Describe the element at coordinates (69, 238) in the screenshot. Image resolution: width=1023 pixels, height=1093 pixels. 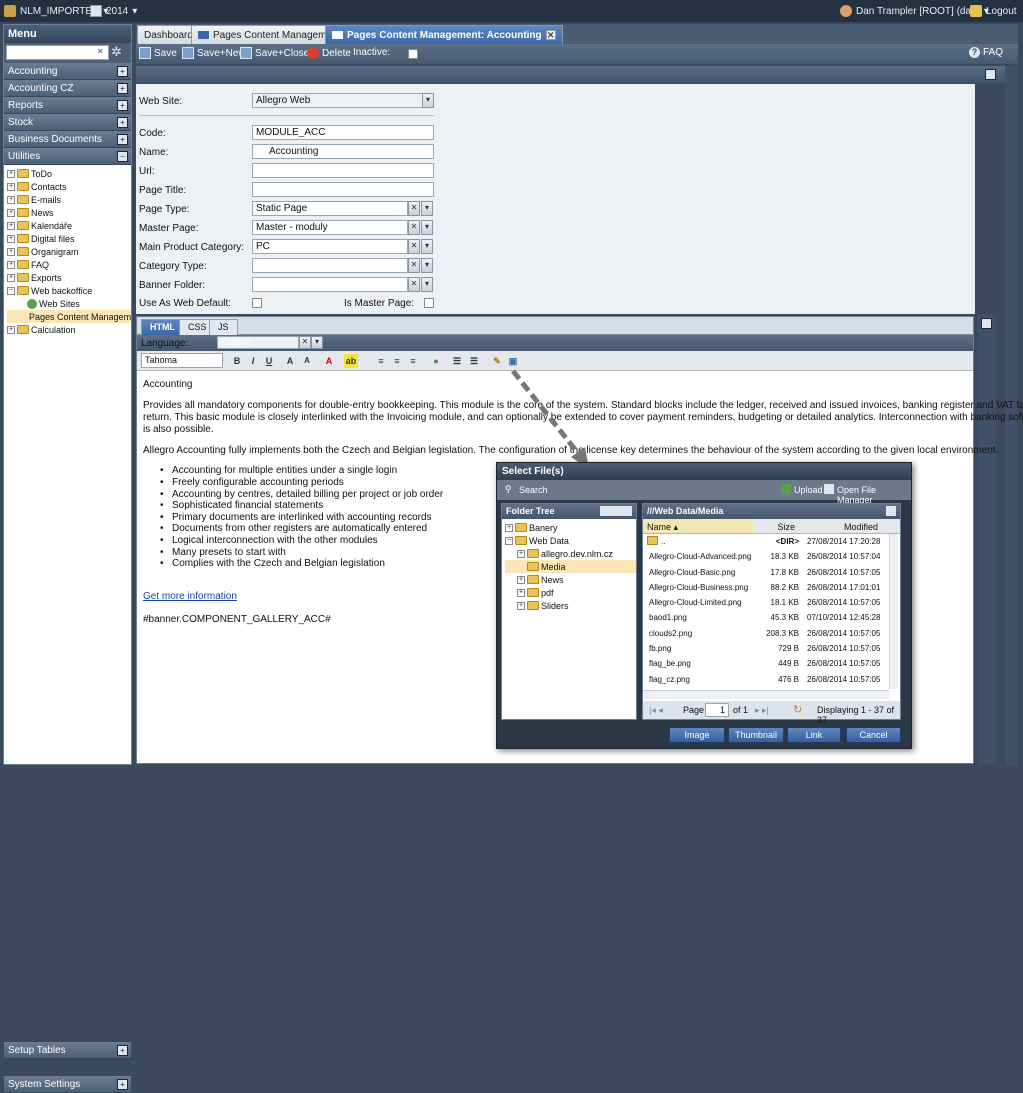
I see `tree-item-digital-files: + Digital files` at that location.